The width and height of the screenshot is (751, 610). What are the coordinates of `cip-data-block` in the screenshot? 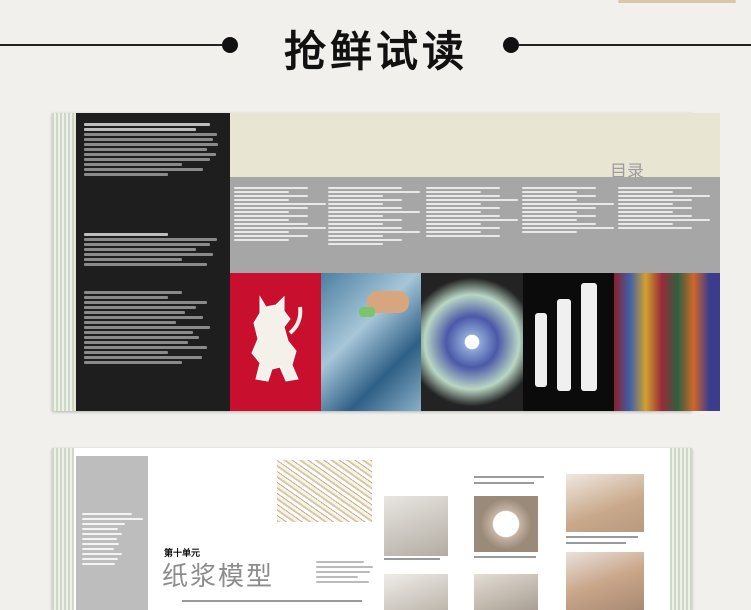 It's located at (154, 249).